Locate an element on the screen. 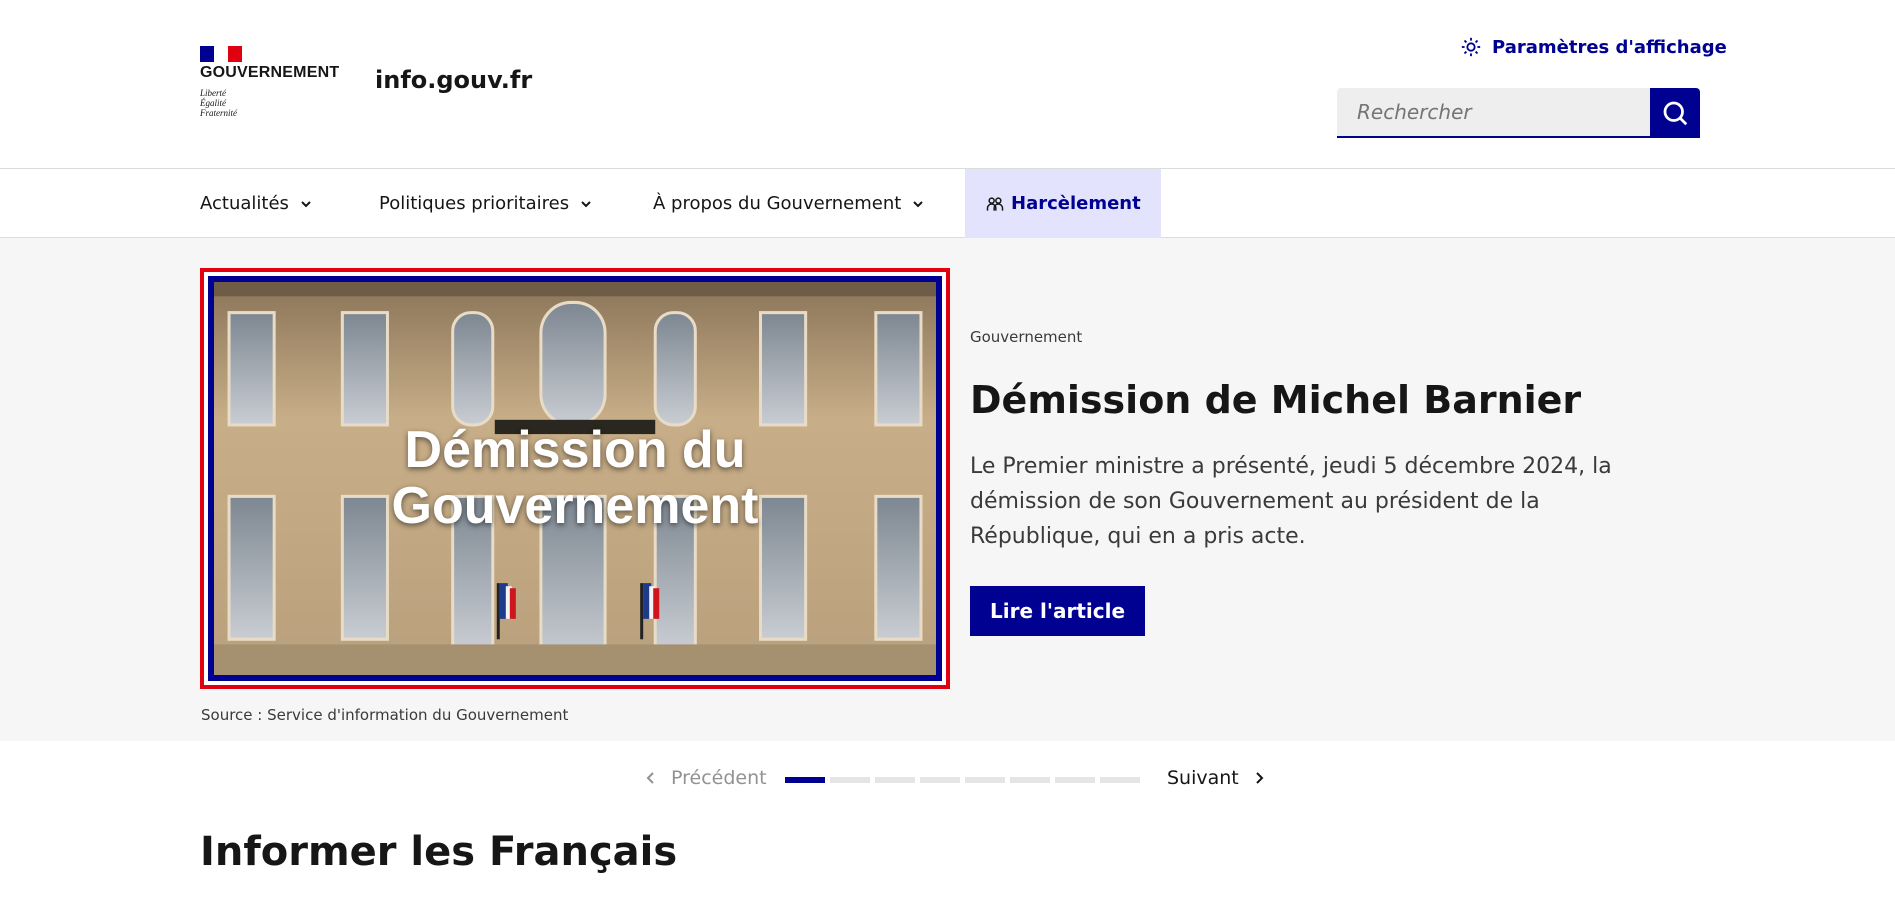 This screenshot has width=1895, height=908. nav-item-label: À propos du Gouvernement is located at coordinates (777, 203).